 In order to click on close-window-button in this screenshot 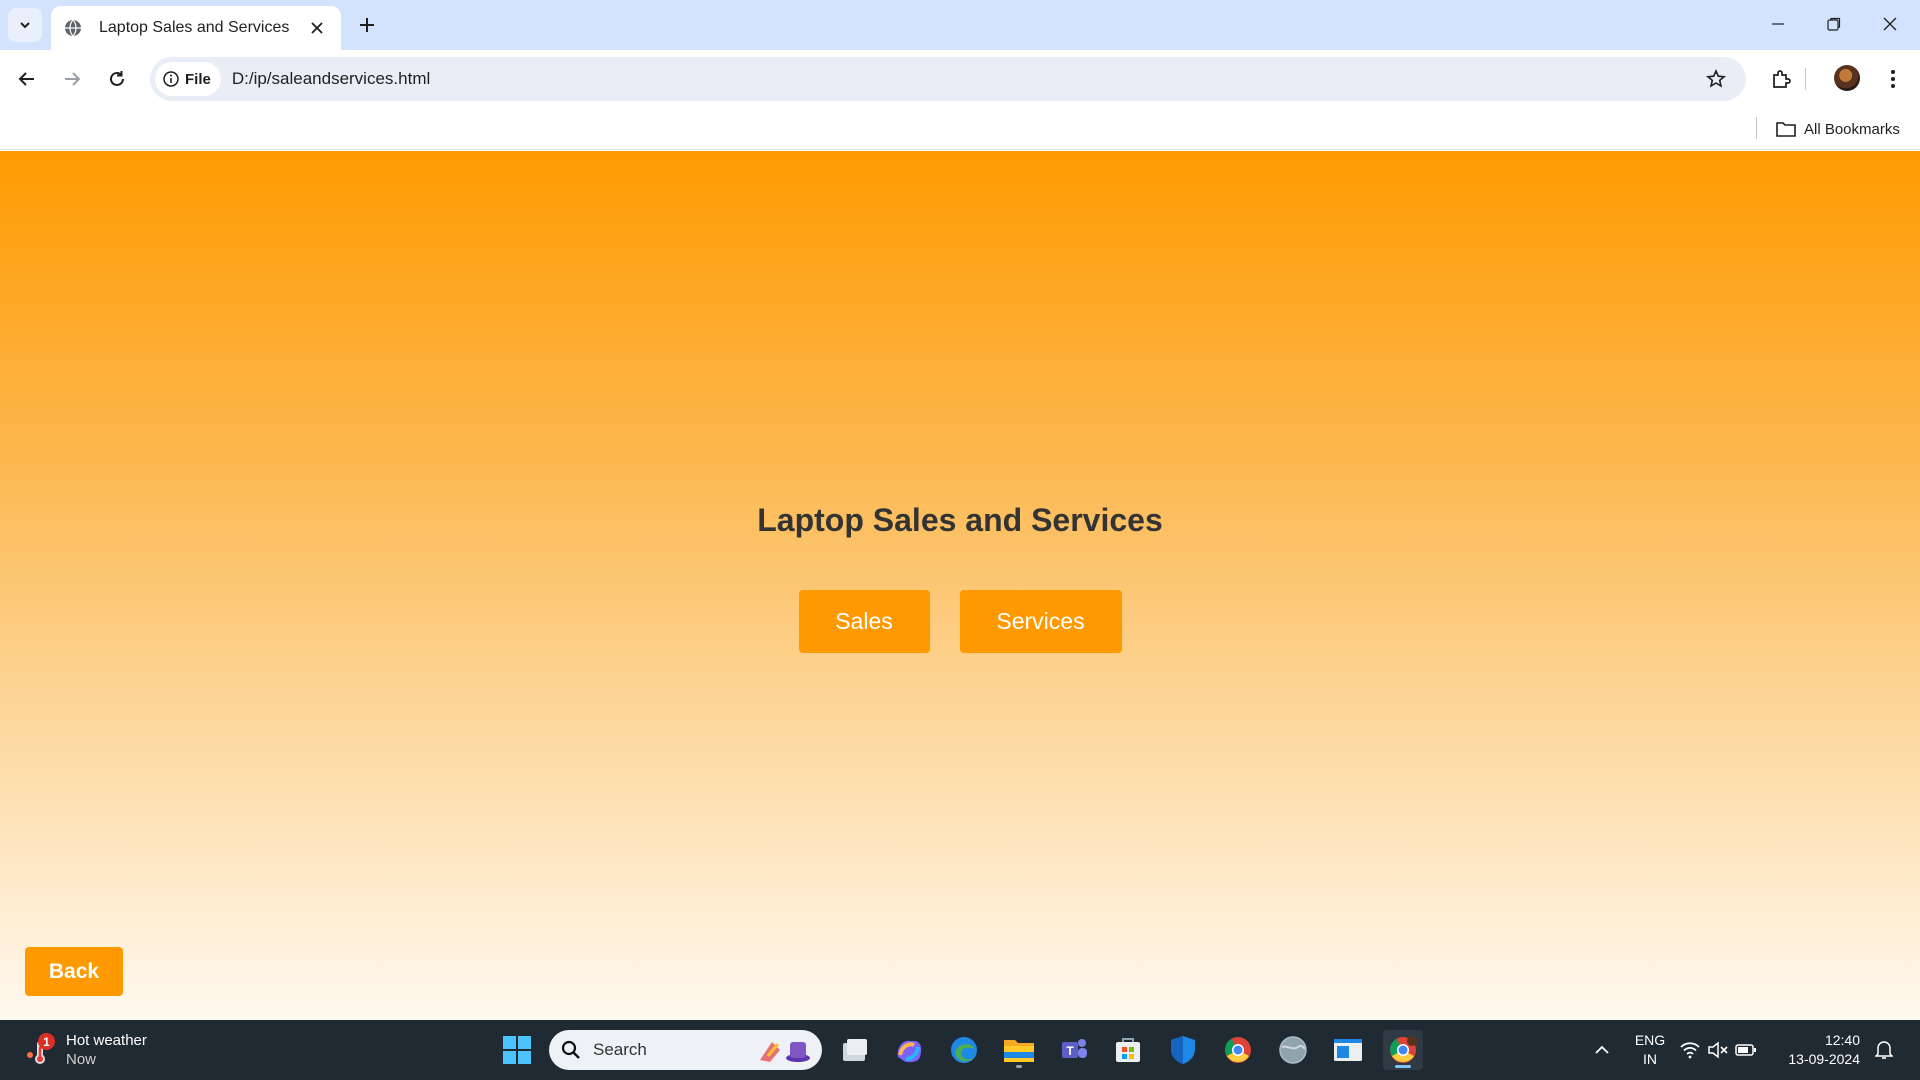, I will do `click(1890, 24)`.